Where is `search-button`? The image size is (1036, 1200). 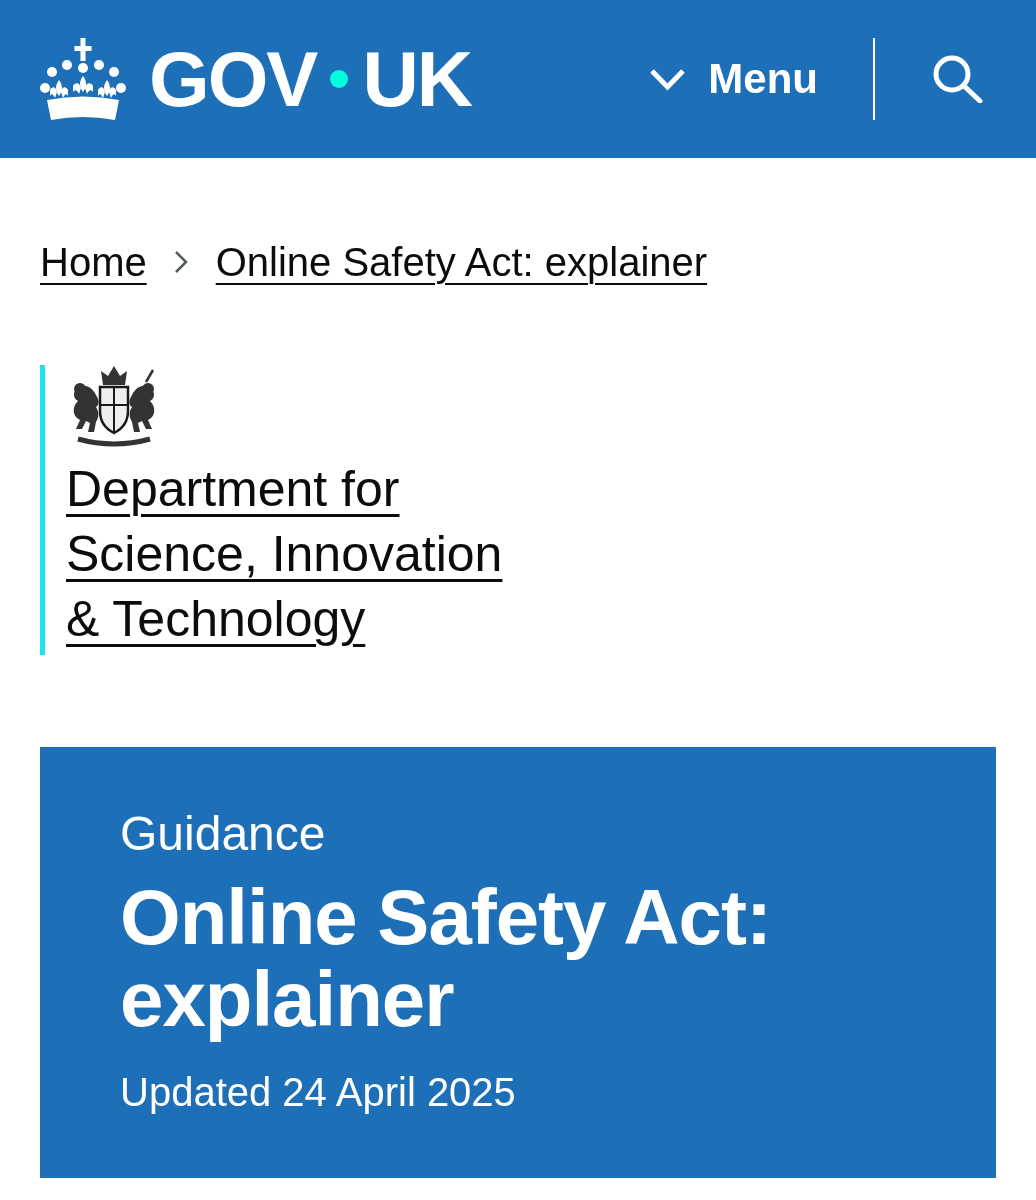
search-button is located at coordinates (958, 79).